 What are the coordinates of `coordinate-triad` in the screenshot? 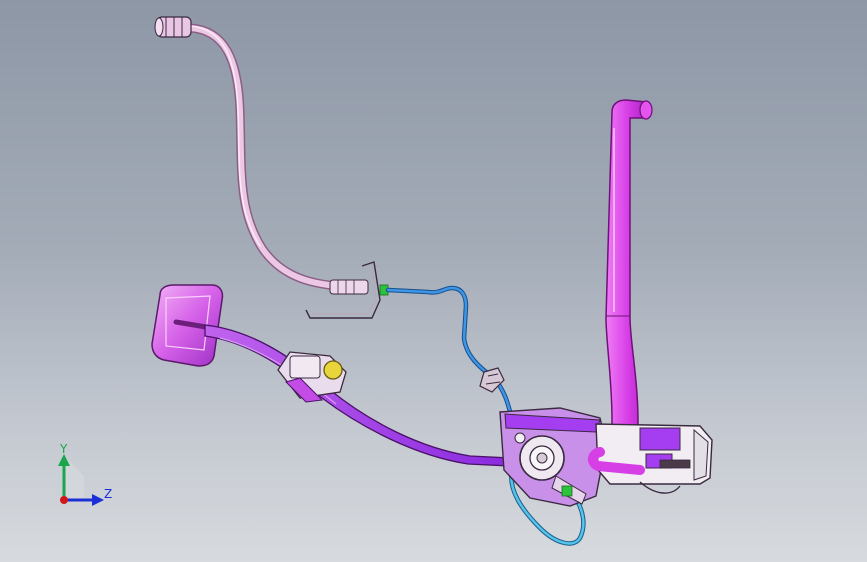 It's located at (81, 480).